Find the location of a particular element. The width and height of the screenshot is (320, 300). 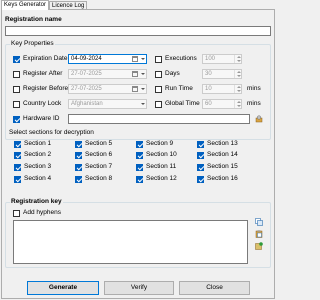

hardware-id-label: Hardware ID is located at coordinates (41, 118).